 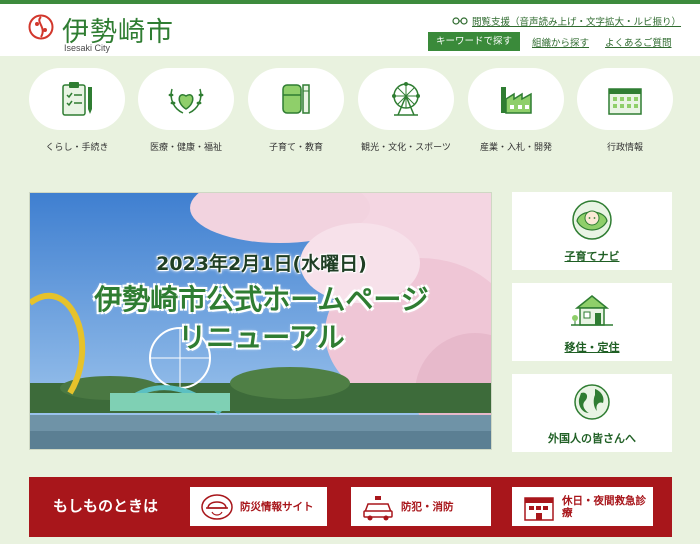 What do you see at coordinates (592, 310) in the screenshot?
I see `house-icon` at bounding box center [592, 310].